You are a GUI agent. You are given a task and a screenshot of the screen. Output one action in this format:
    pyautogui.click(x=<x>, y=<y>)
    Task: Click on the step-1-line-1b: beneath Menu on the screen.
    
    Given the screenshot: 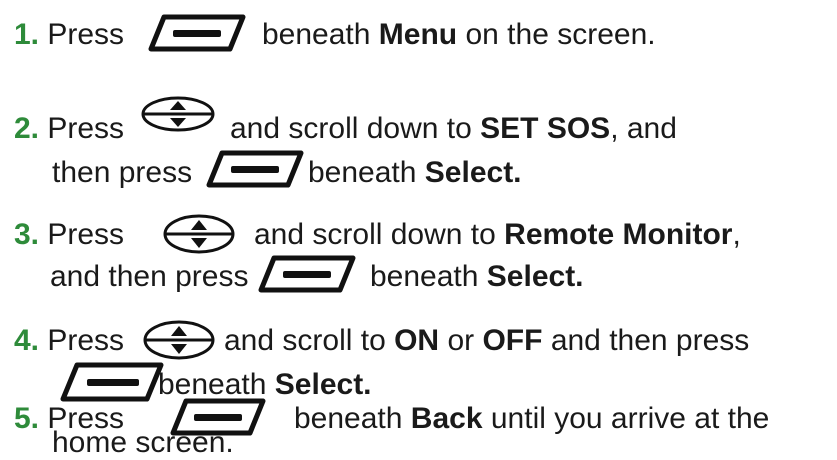 What is the action you would take?
    pyautogui.click(x=459, y=35)
    